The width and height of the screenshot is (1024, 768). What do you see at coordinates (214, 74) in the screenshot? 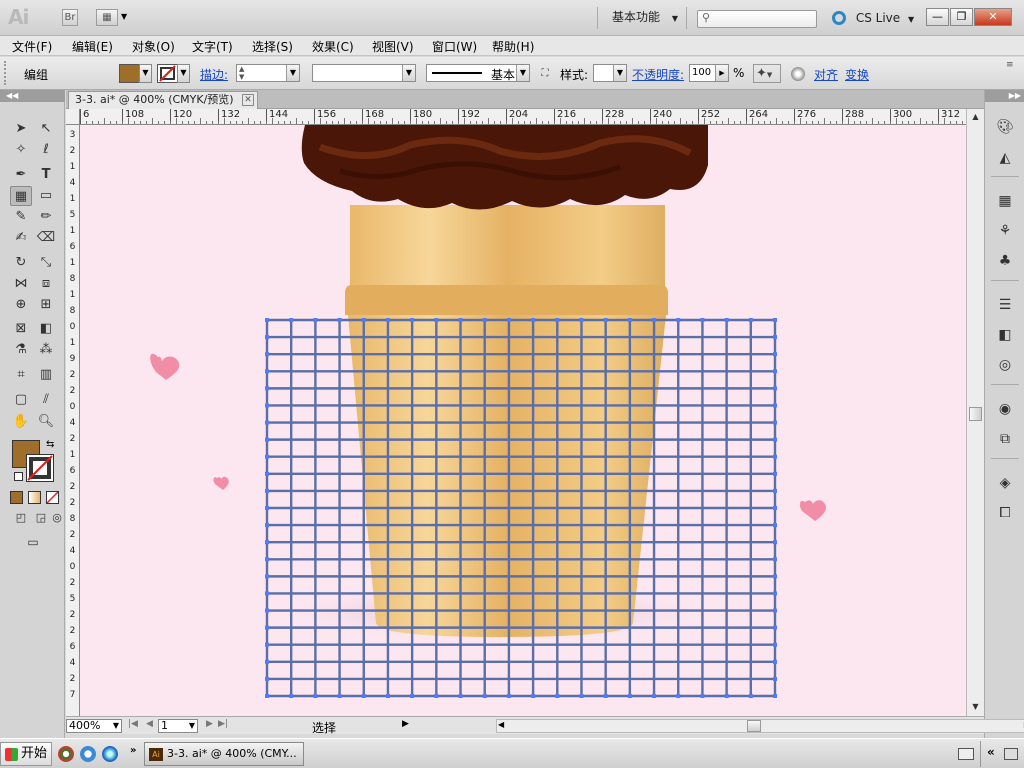
I see `stroke-label: 描边:` at bounding box center [214, 74].